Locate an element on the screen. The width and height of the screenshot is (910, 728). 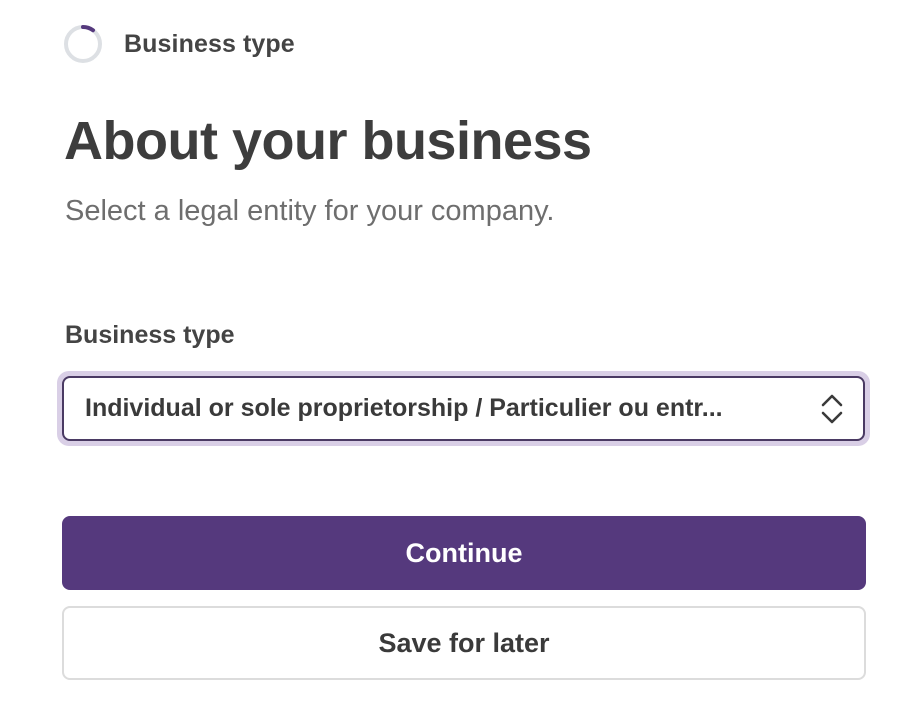
save-for-later-button: Save for later is located at coordinates (464, 643).